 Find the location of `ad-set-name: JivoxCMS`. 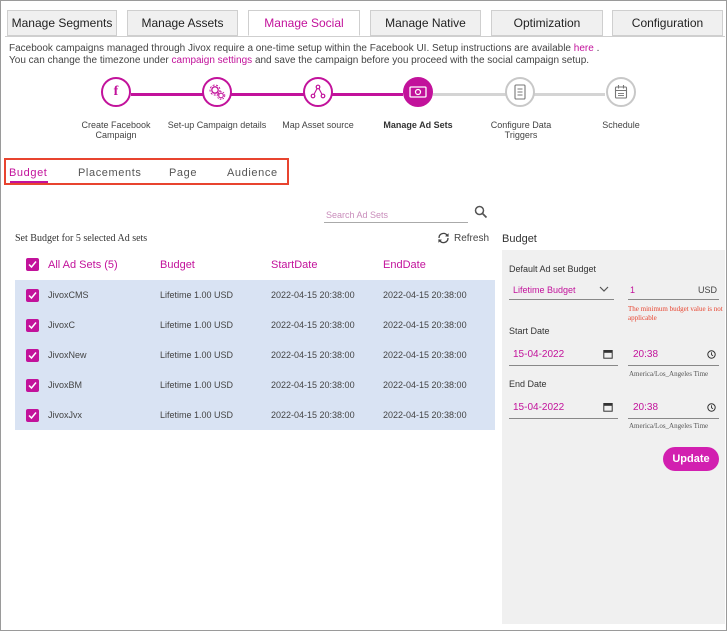

ad-set-name: JivoxCMS is located at coordinates (68, 295).